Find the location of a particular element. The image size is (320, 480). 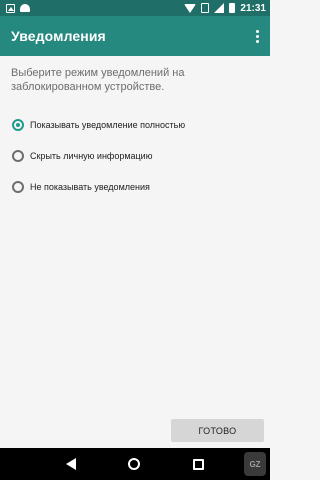

recents-icon is located at coordinates (198, 464).